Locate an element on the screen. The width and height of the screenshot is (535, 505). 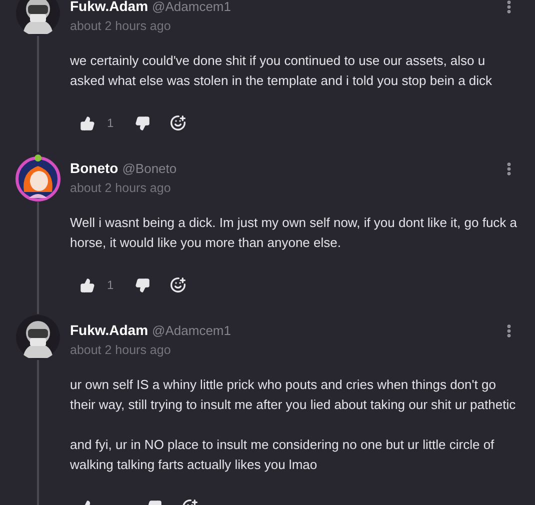
author-handle: @Boneto is located at coordinates (149, 169).